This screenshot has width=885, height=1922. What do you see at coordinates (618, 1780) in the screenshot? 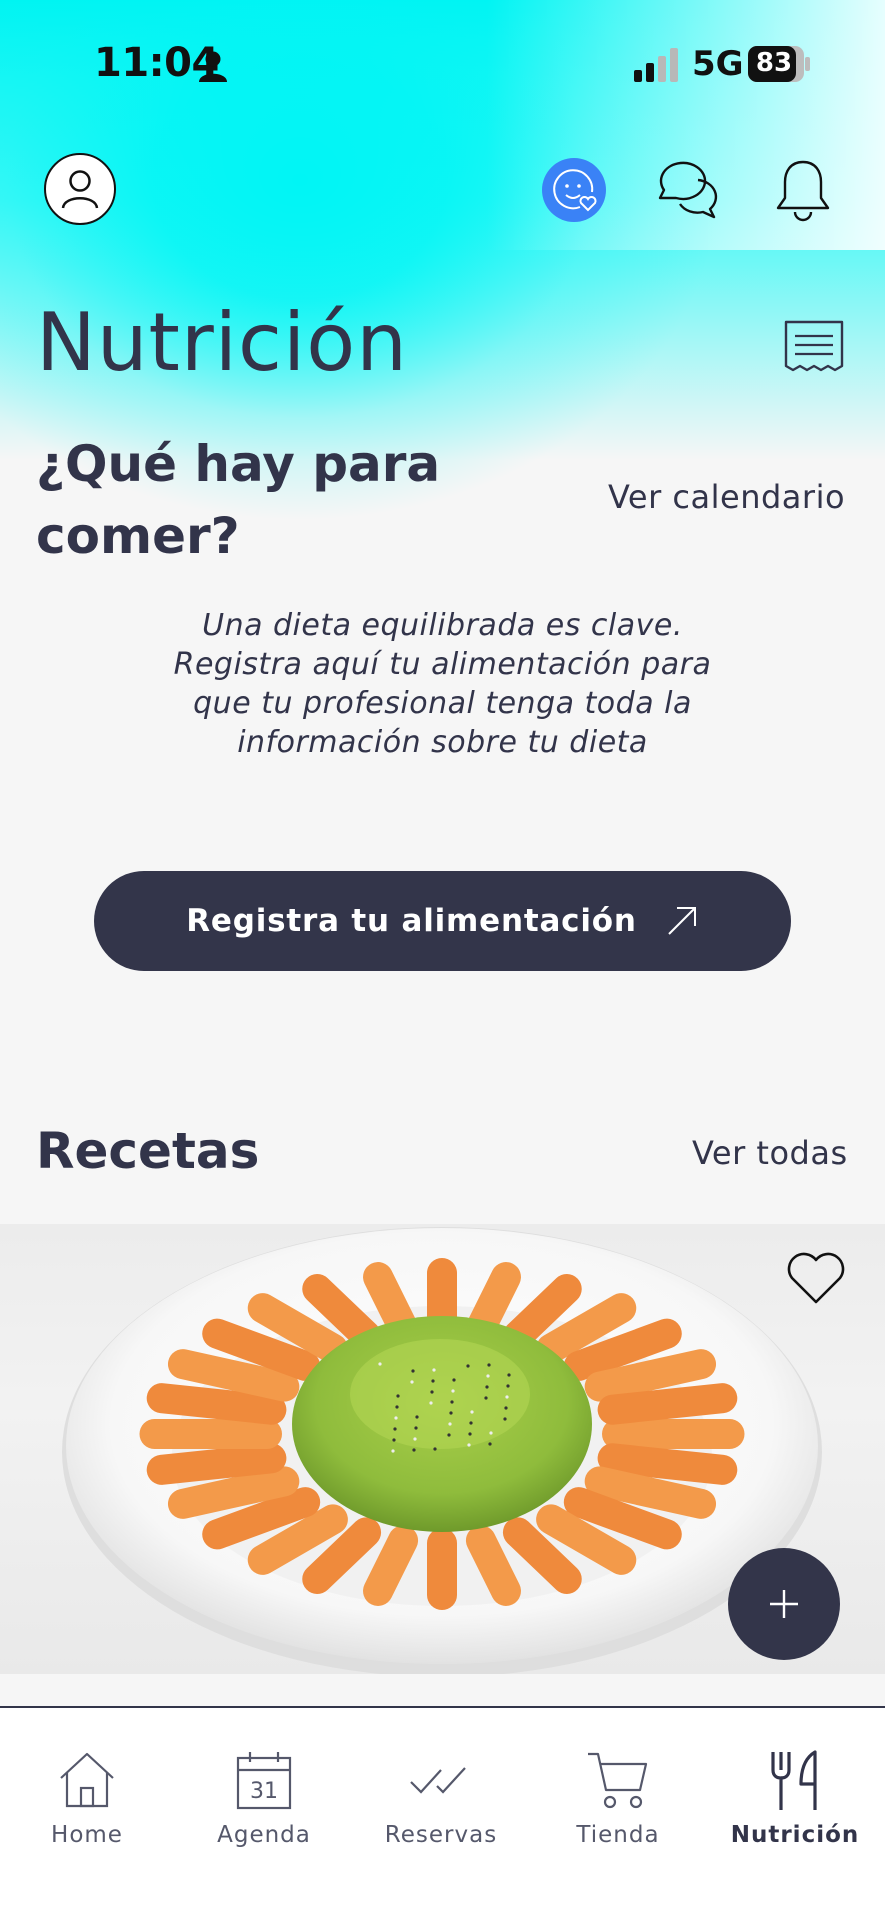
I see `cart-icon` at bounding box center [618, 1780].